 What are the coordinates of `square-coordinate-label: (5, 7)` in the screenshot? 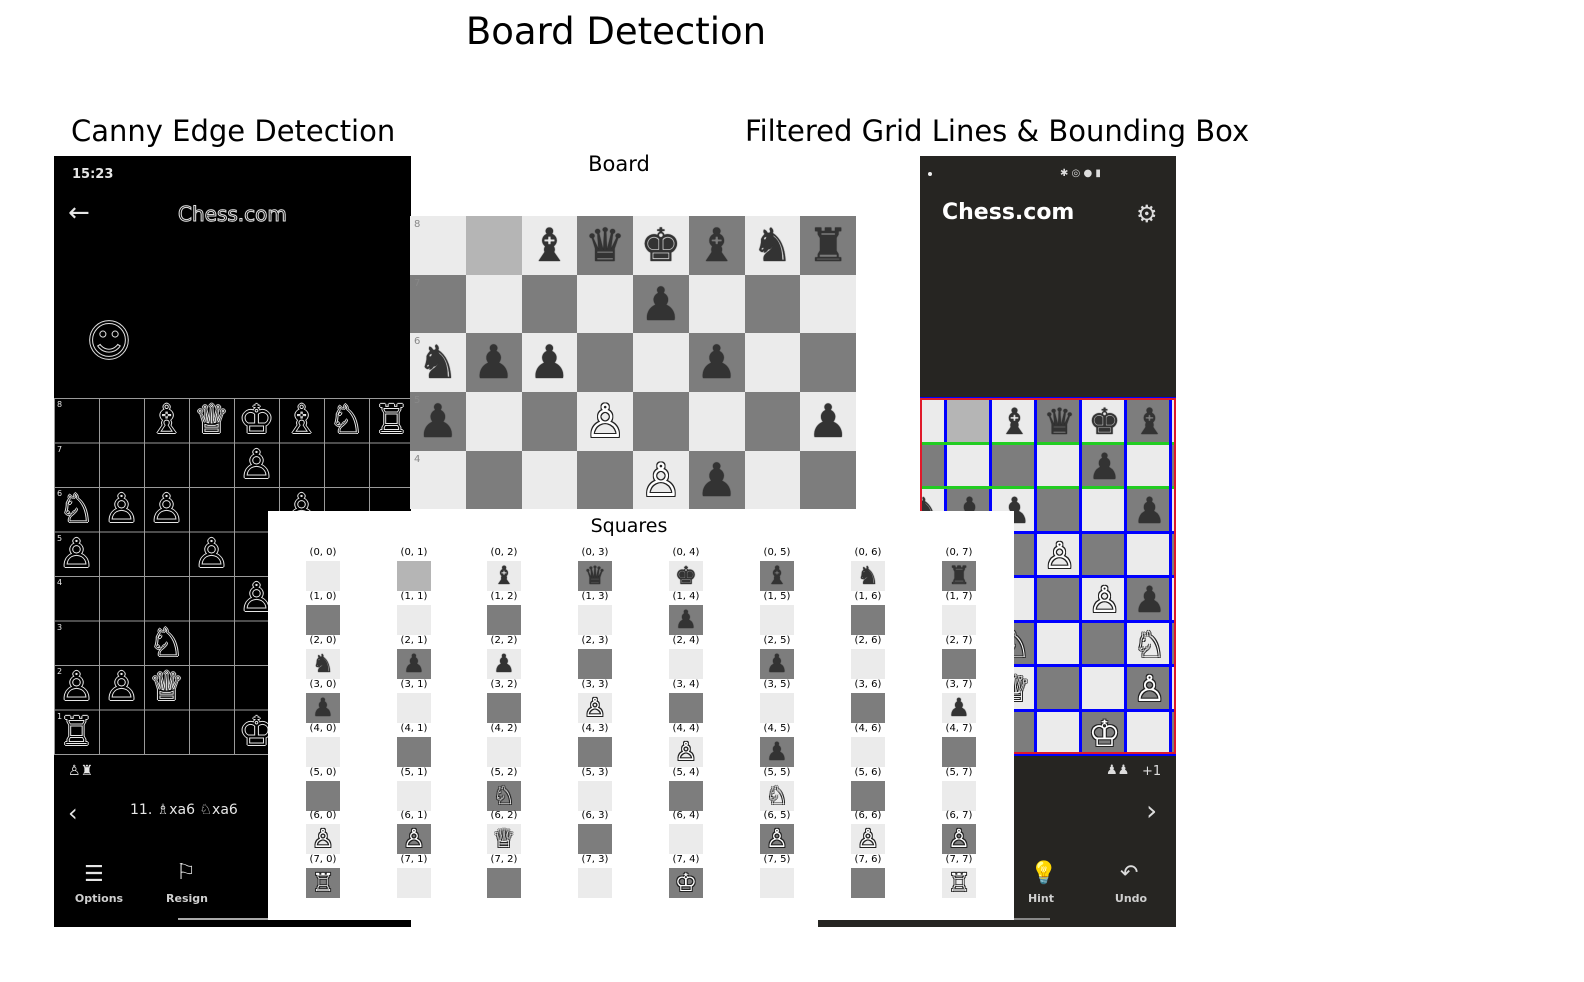 It's located at (959, 772).